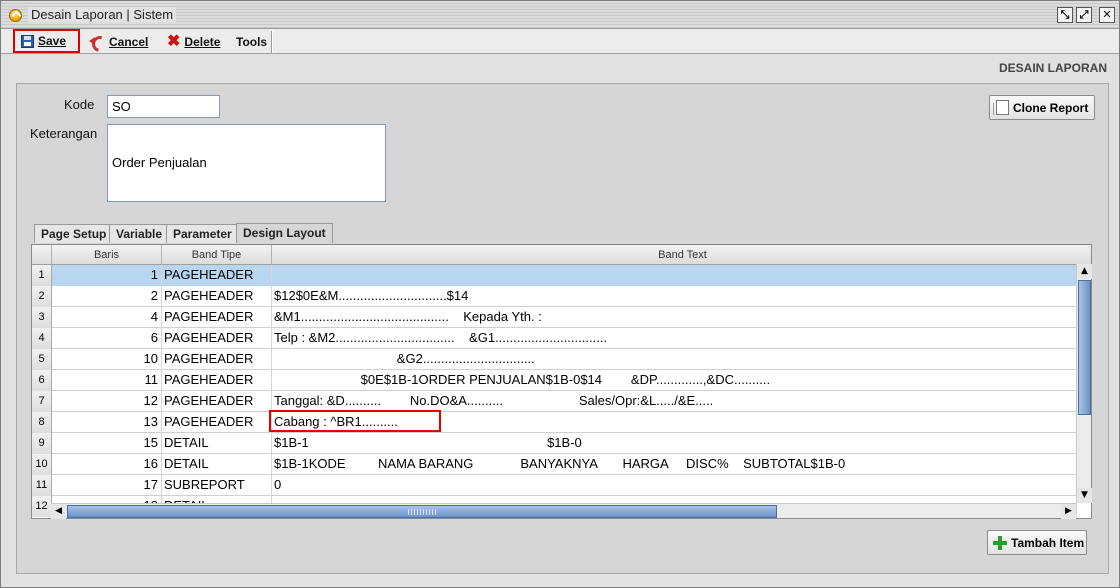 The image size is (1120, 588). I want to click on page-title: DESAIN LAPORAN, so click(1052, 68).